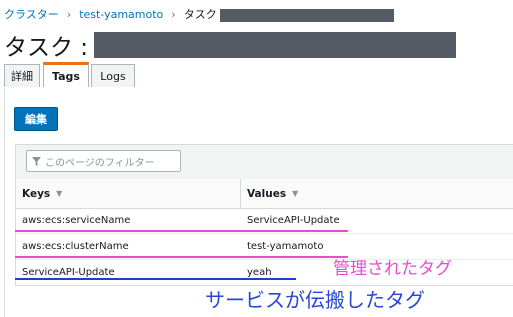 The image size is (513, 317). I want to click on filter-bar: このページのフィルター, so click(264, 162).